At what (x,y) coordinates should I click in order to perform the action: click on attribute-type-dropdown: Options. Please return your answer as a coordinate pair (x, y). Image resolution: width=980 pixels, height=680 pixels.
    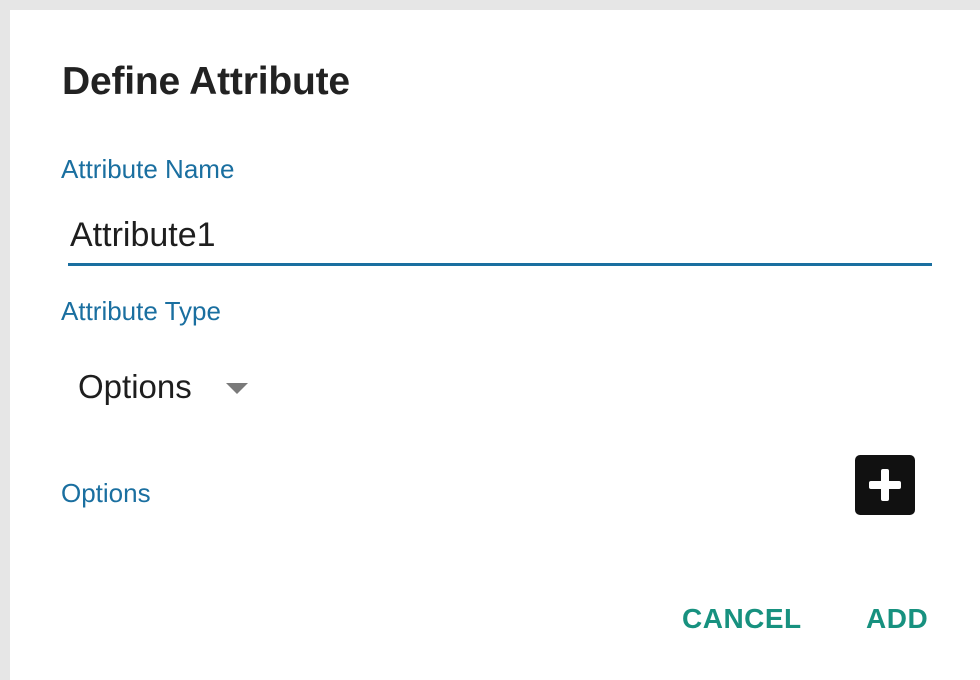
    Looking at the image, I should click on (163, 387).